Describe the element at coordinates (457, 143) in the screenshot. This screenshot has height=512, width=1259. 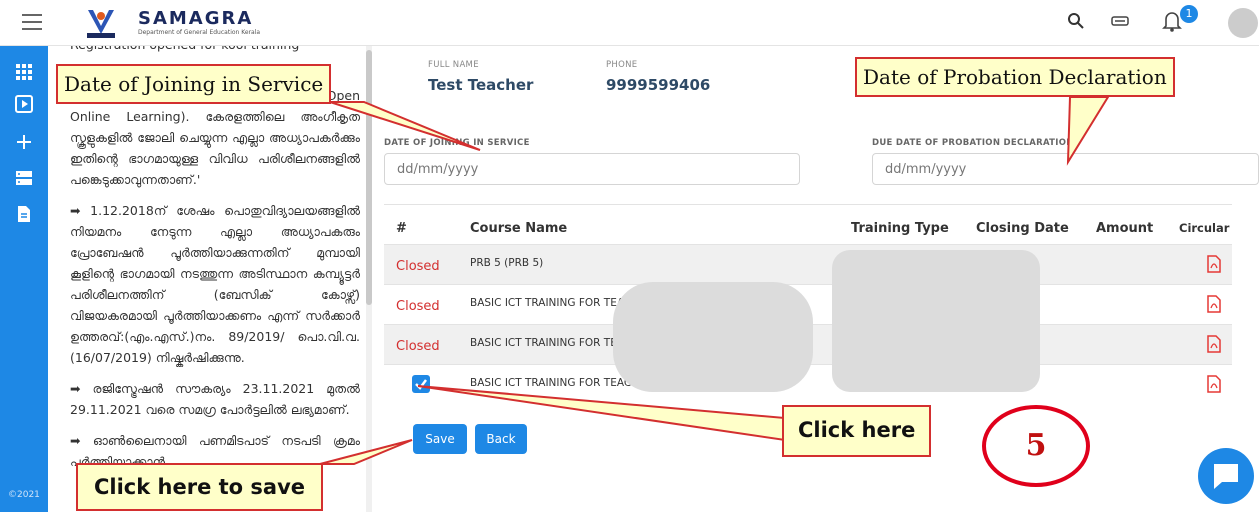
I see `doj-label: DATE OF JOINING IN SERVICE` at that location.